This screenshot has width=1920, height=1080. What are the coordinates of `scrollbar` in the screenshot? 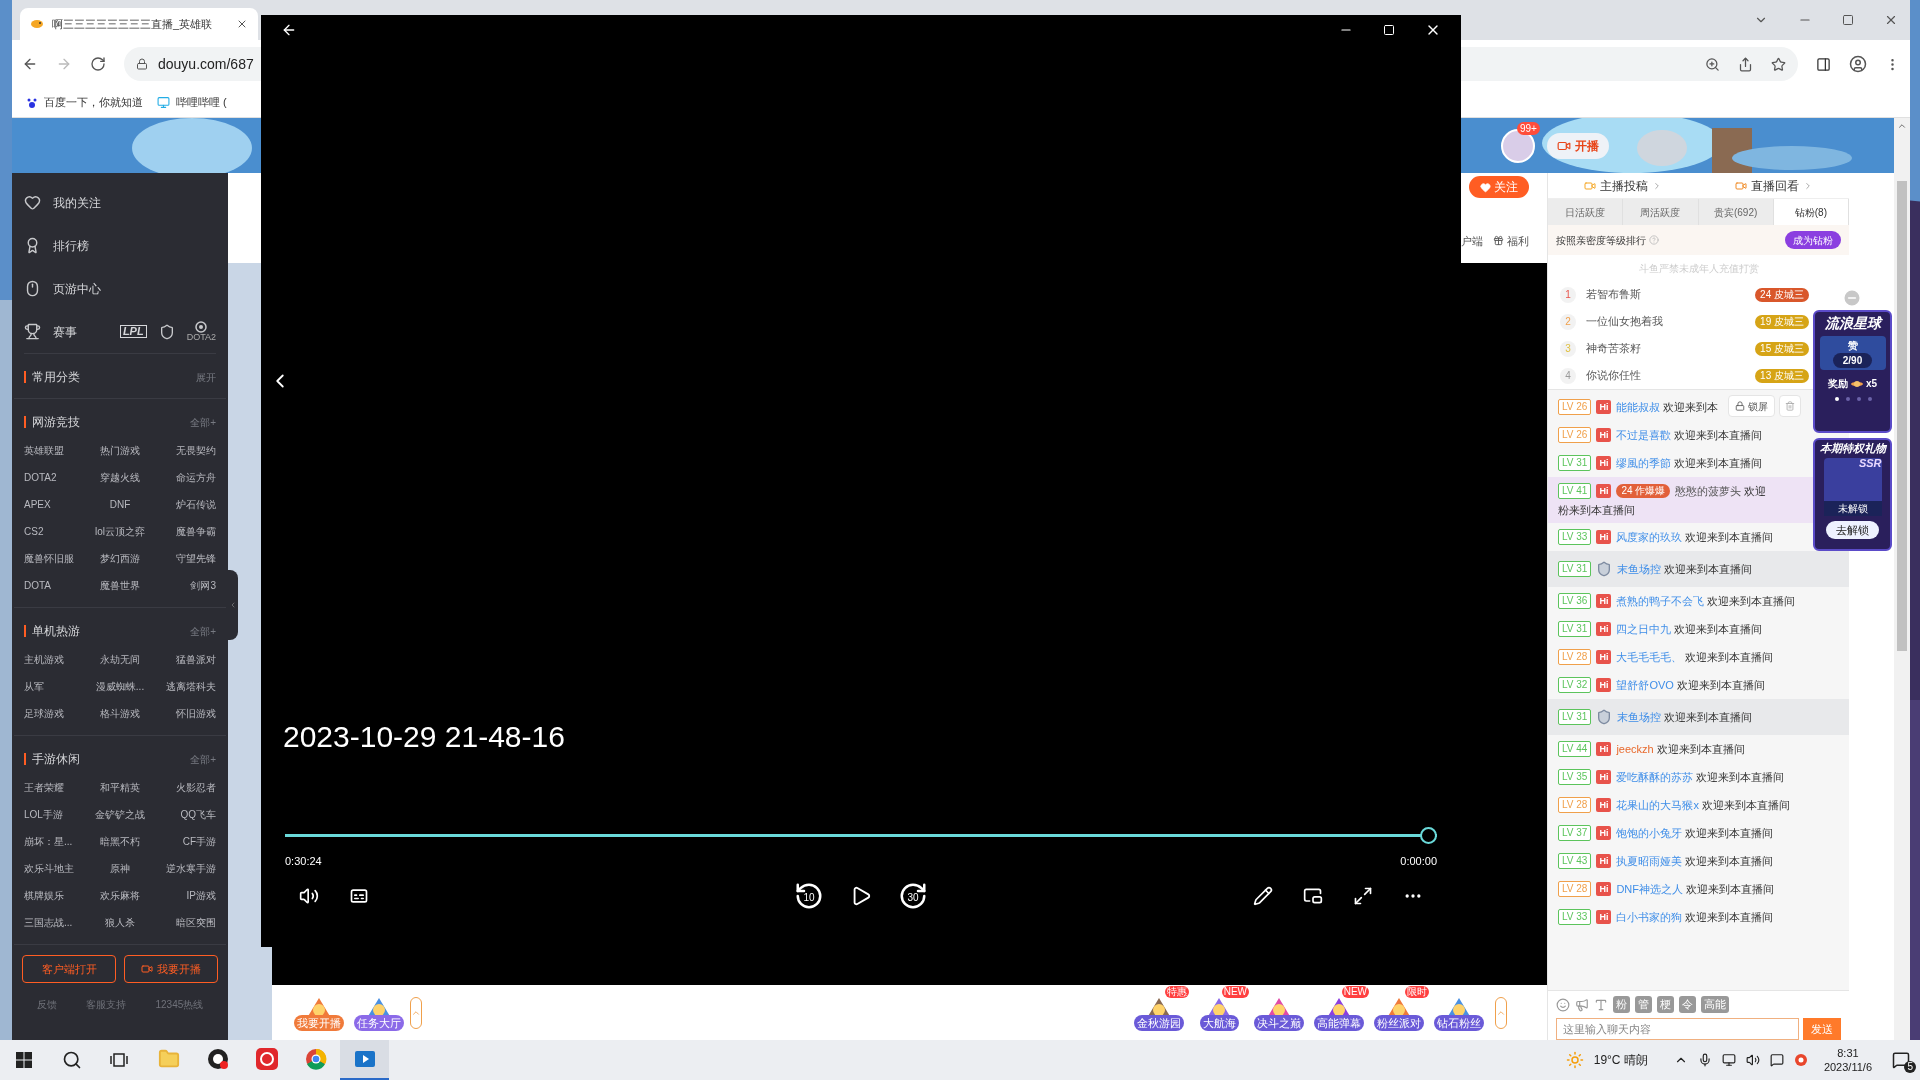 It's located at (1902, 579).